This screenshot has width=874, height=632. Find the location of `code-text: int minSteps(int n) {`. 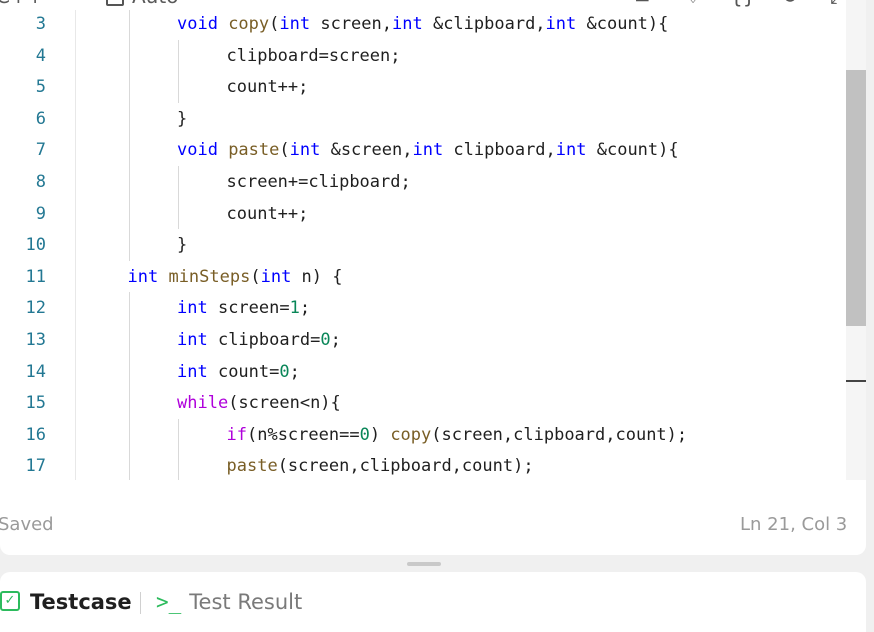

code-text: int minSteps(int n) { is located at coordinates (235, 277).